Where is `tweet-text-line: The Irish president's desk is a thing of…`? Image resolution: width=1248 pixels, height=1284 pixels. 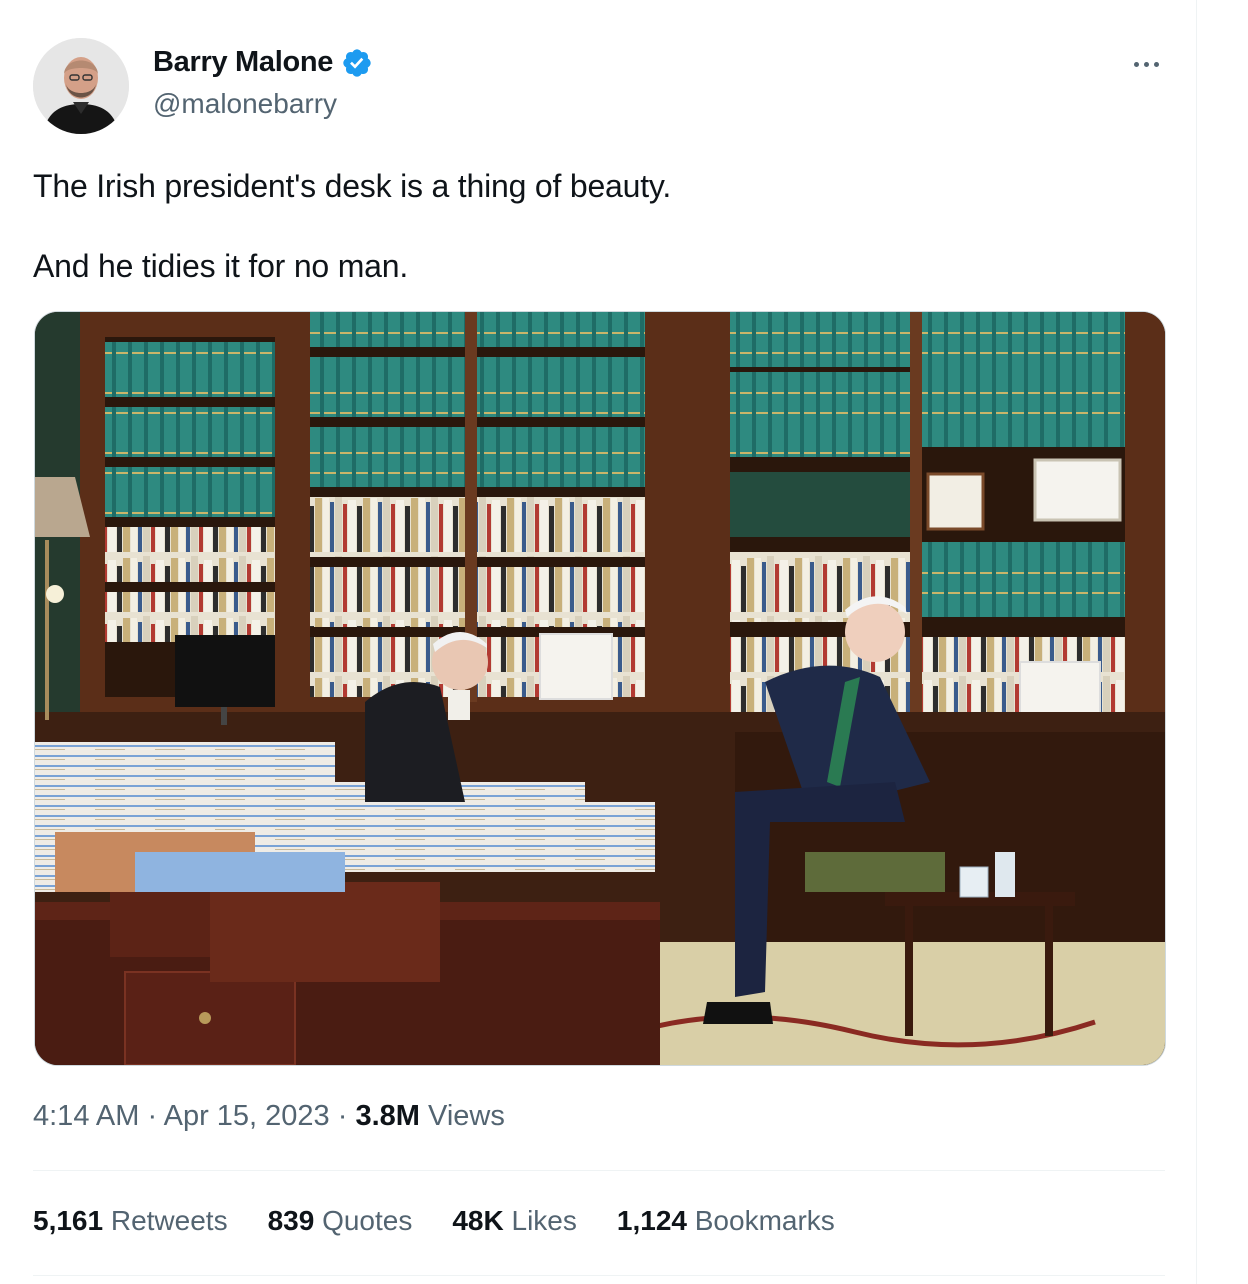
tweet-text-line: The Irish president's desk is a thing of… is located at coordinates (352, 186).